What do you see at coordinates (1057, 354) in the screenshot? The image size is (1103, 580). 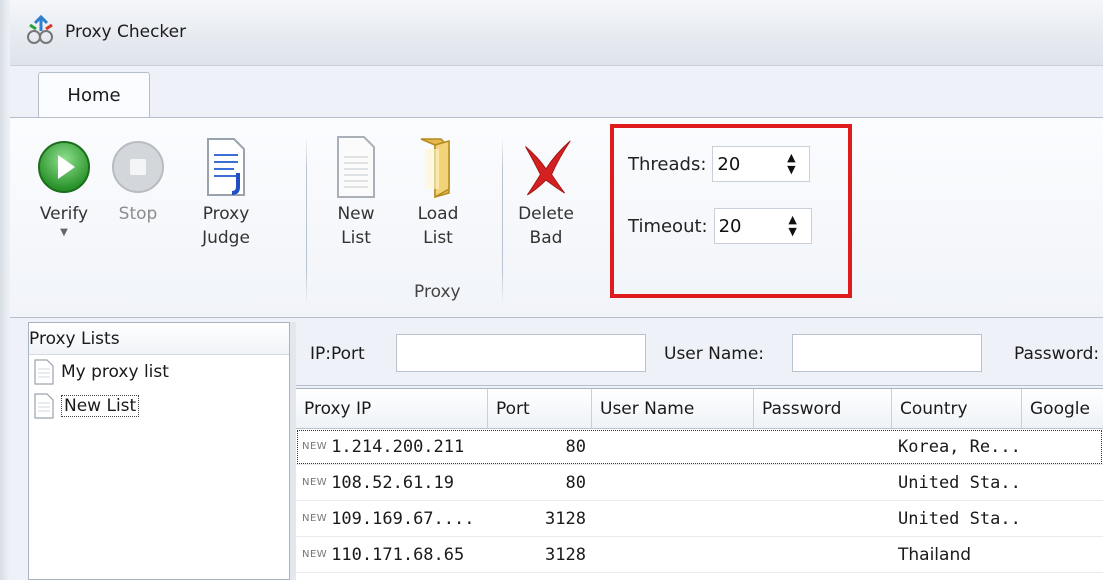 I see `password-label: Password:` at bounding box center [1057, 354].